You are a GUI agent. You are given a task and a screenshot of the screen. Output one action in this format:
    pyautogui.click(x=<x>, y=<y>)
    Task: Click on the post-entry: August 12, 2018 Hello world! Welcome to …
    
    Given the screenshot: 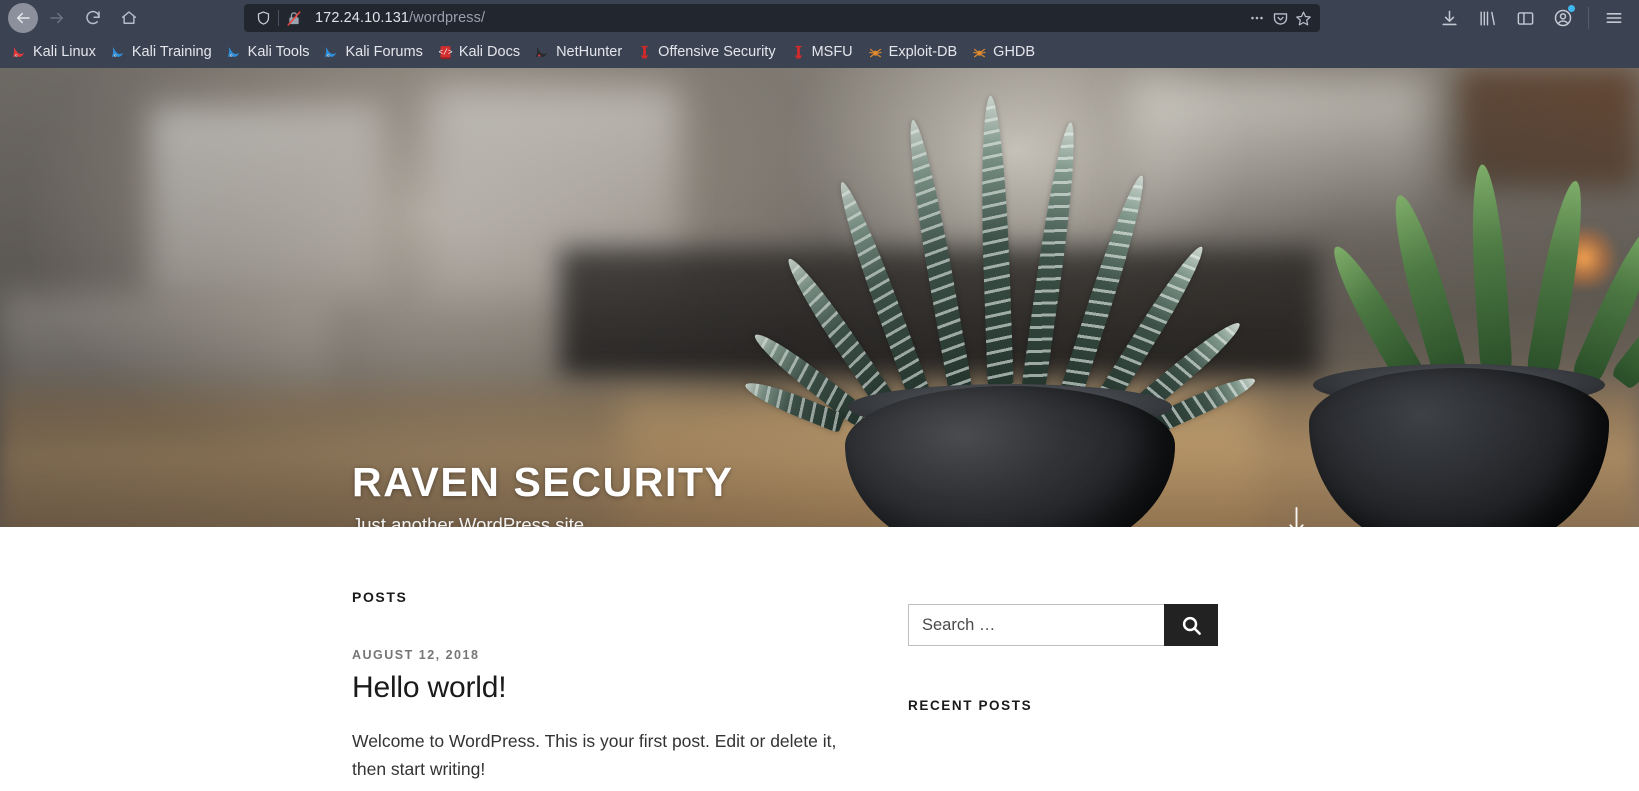 What is the action you would take?
    pyautogui.click(x=602, y=715)
    